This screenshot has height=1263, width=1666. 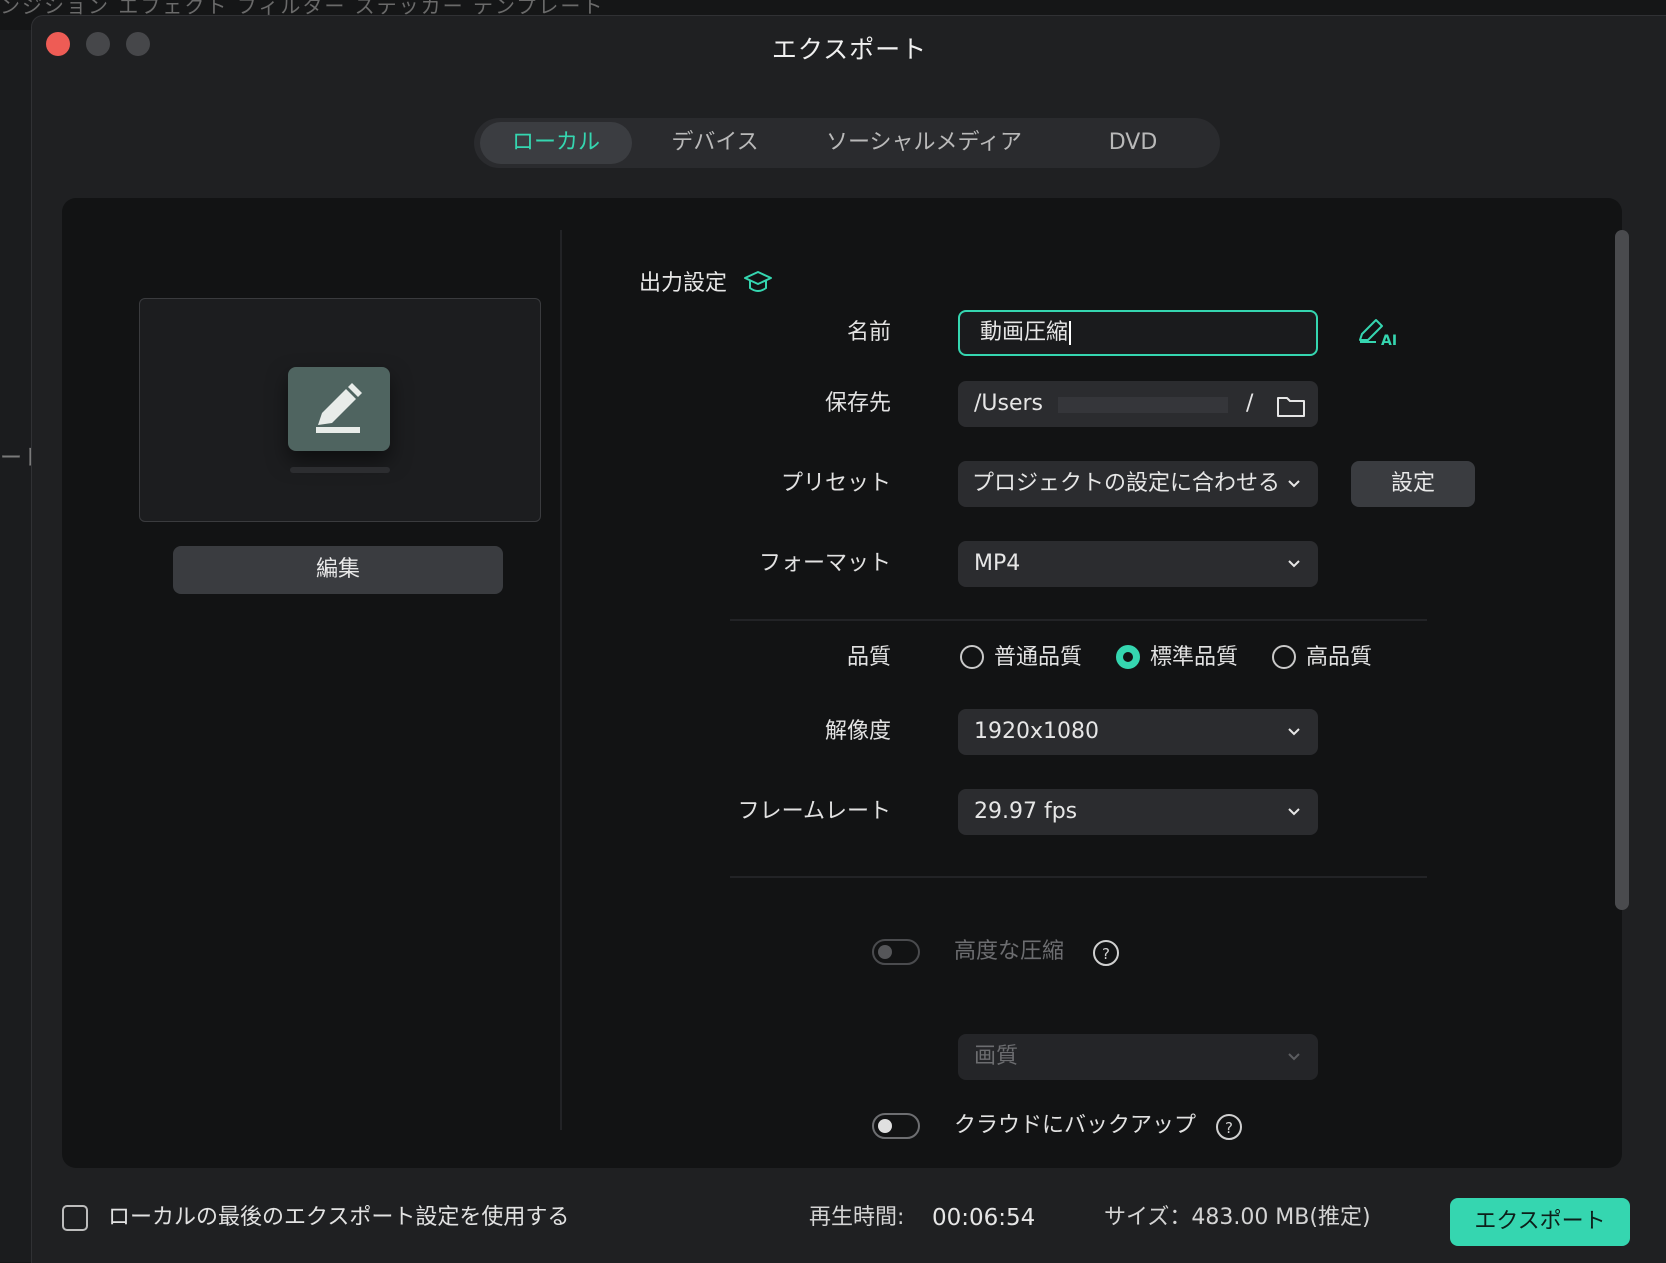 What do you see at coordinates (835, 483) in the screenshot?
I see `preset-label: プリセット` at bounding box center [835, 483].